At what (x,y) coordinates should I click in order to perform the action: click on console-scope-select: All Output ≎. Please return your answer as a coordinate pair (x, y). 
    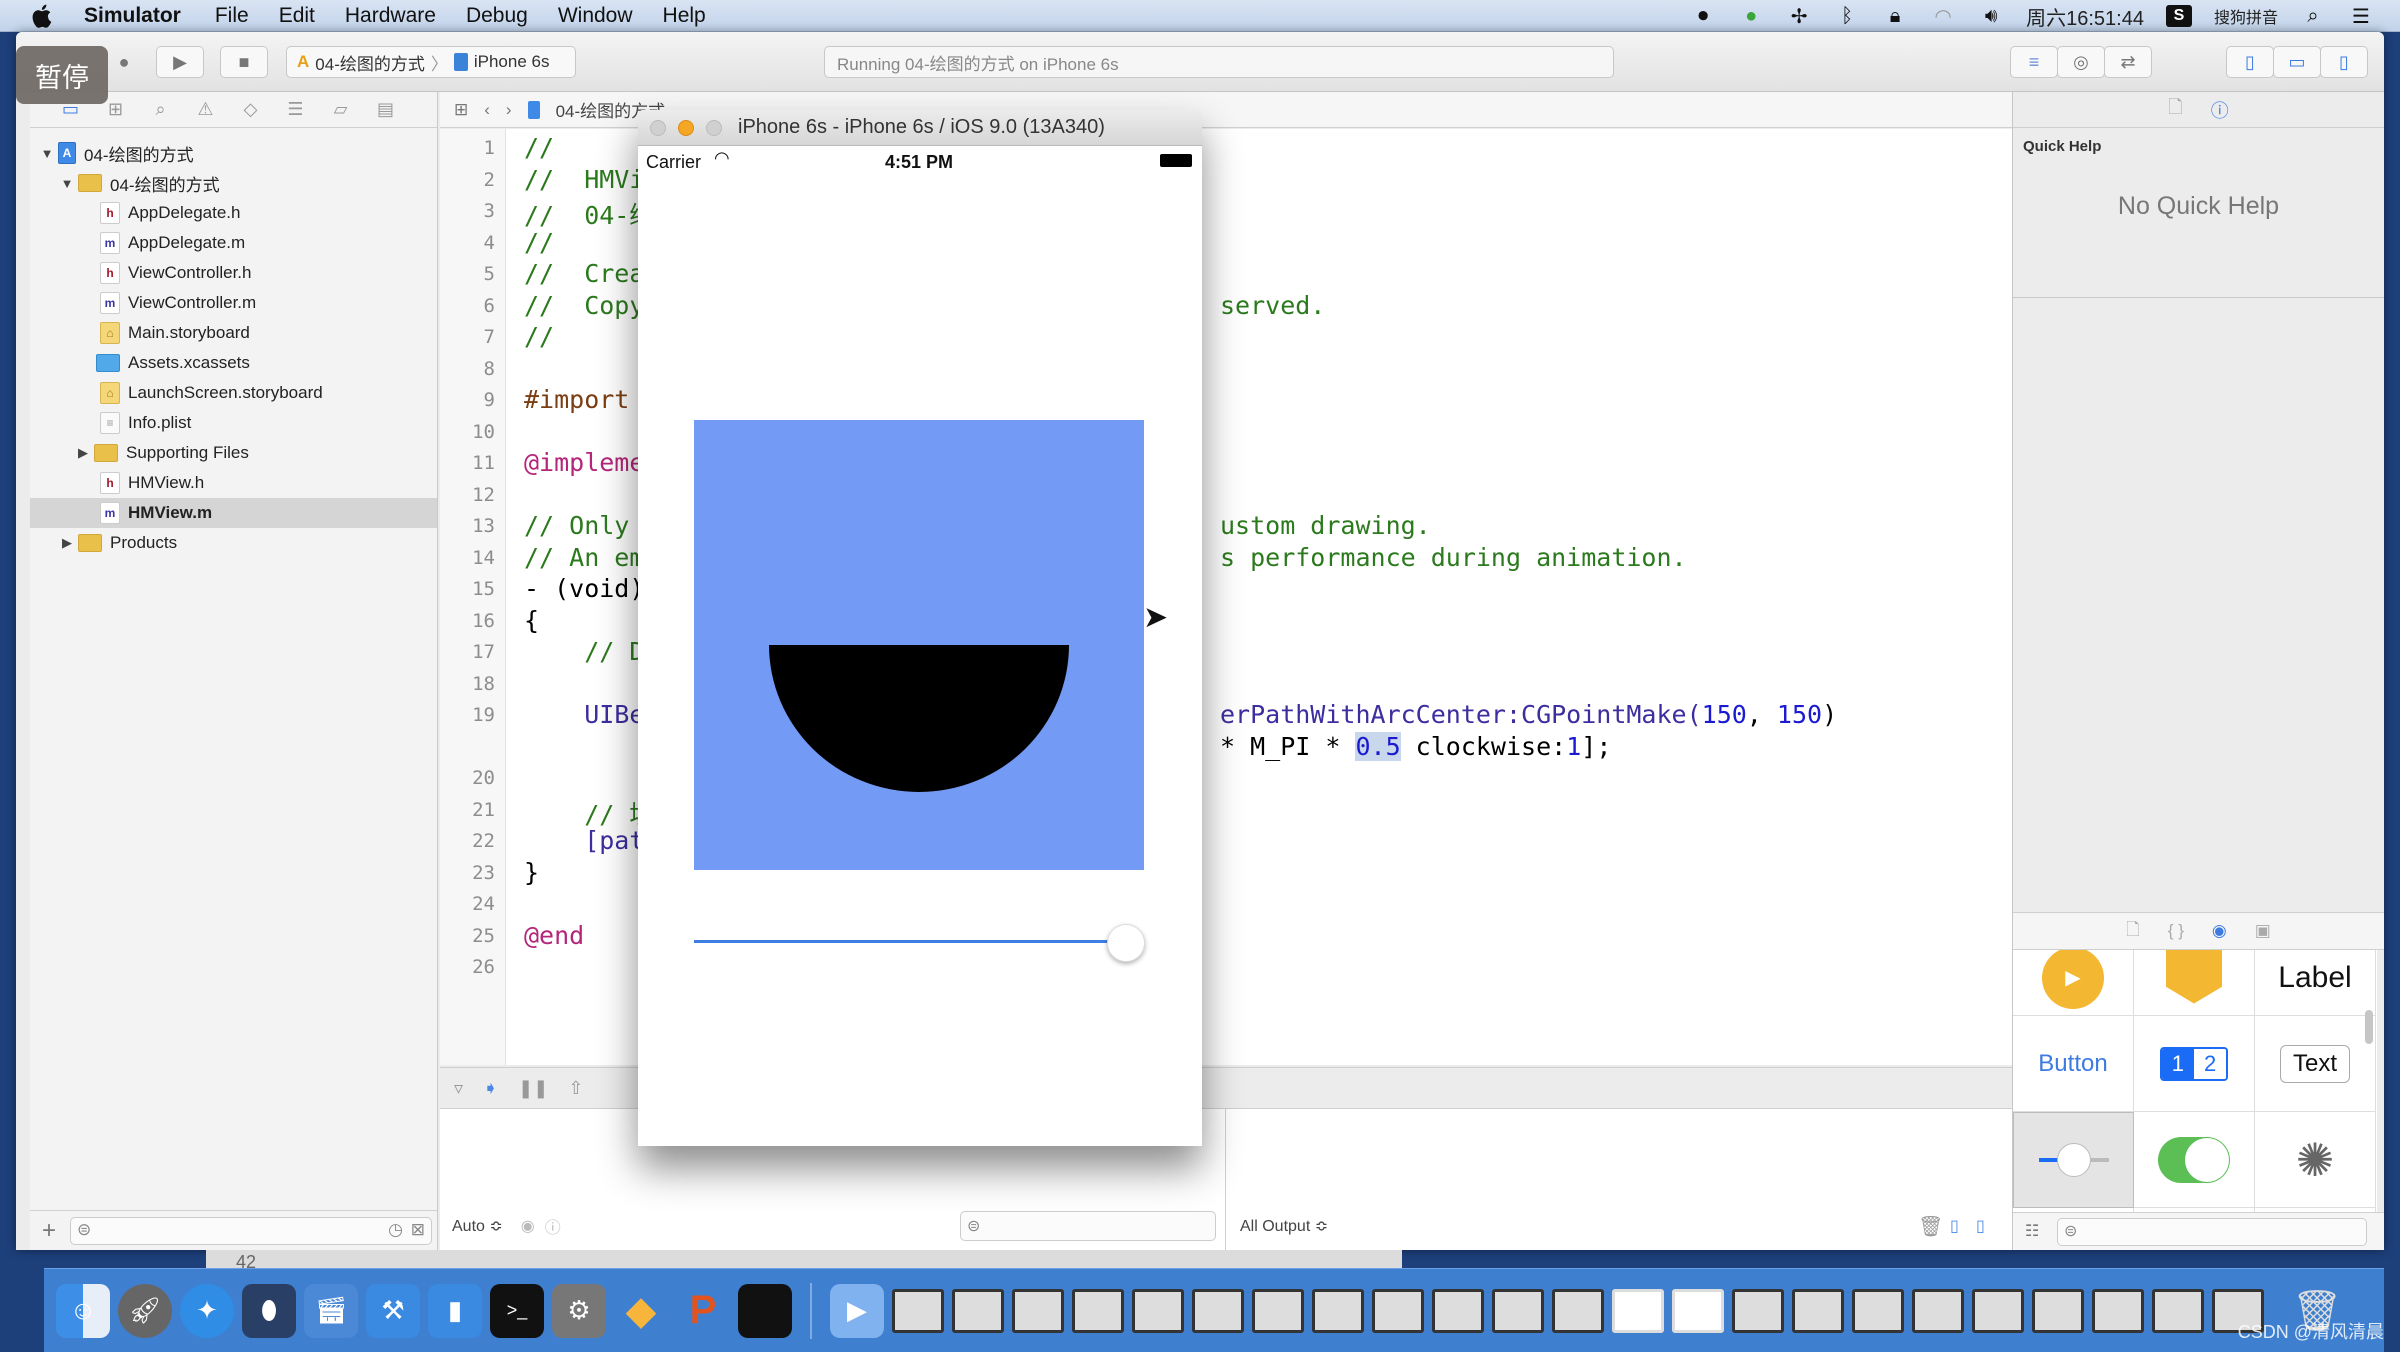
    Looking at the image, I should click on (1284, 1226).